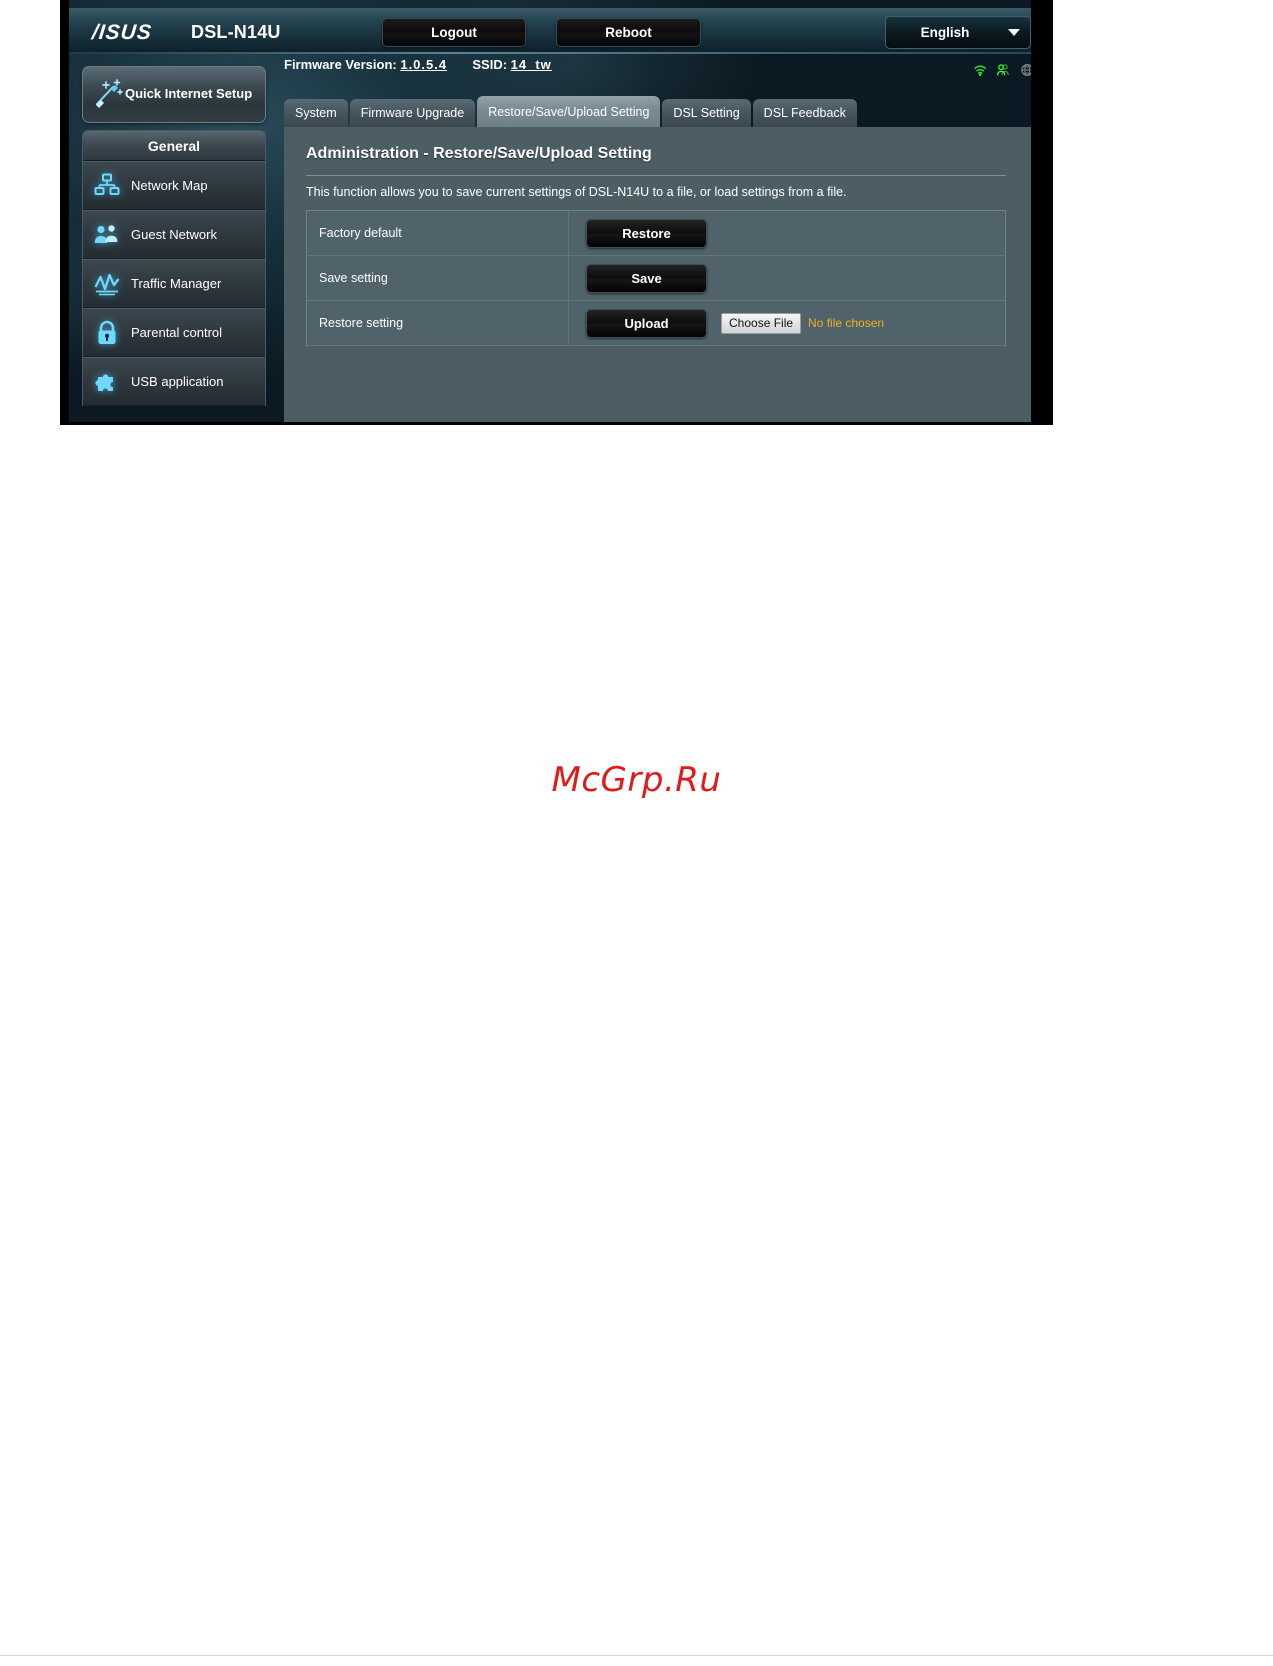  Describe the element at coordinates (628, 32) in the screenshot. I see `reboot-button: Reboot` at that location.